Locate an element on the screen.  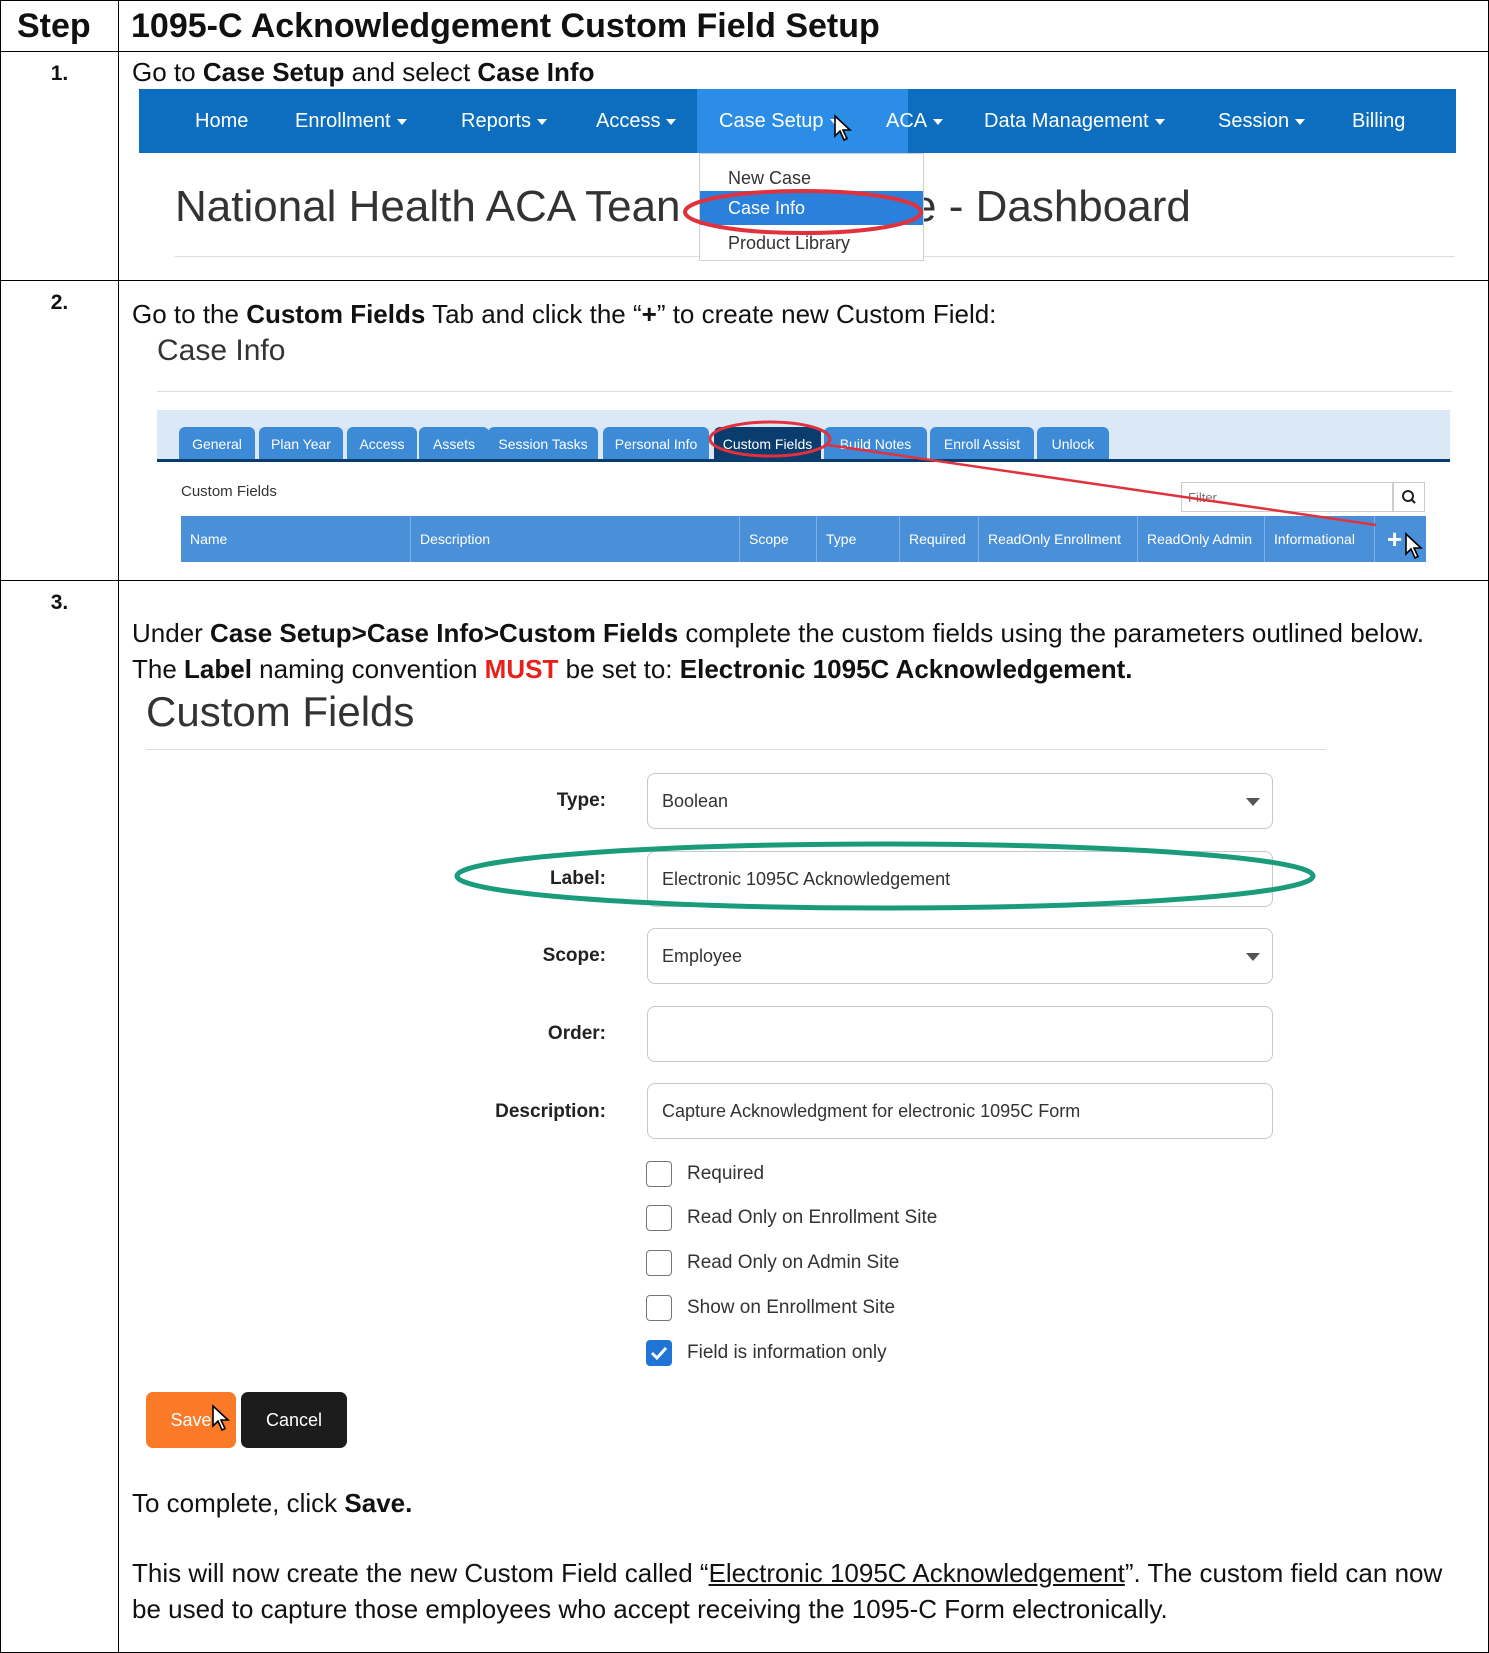
dashboard-title-right: e - Dashboard is located at coordinates (1051, 206).